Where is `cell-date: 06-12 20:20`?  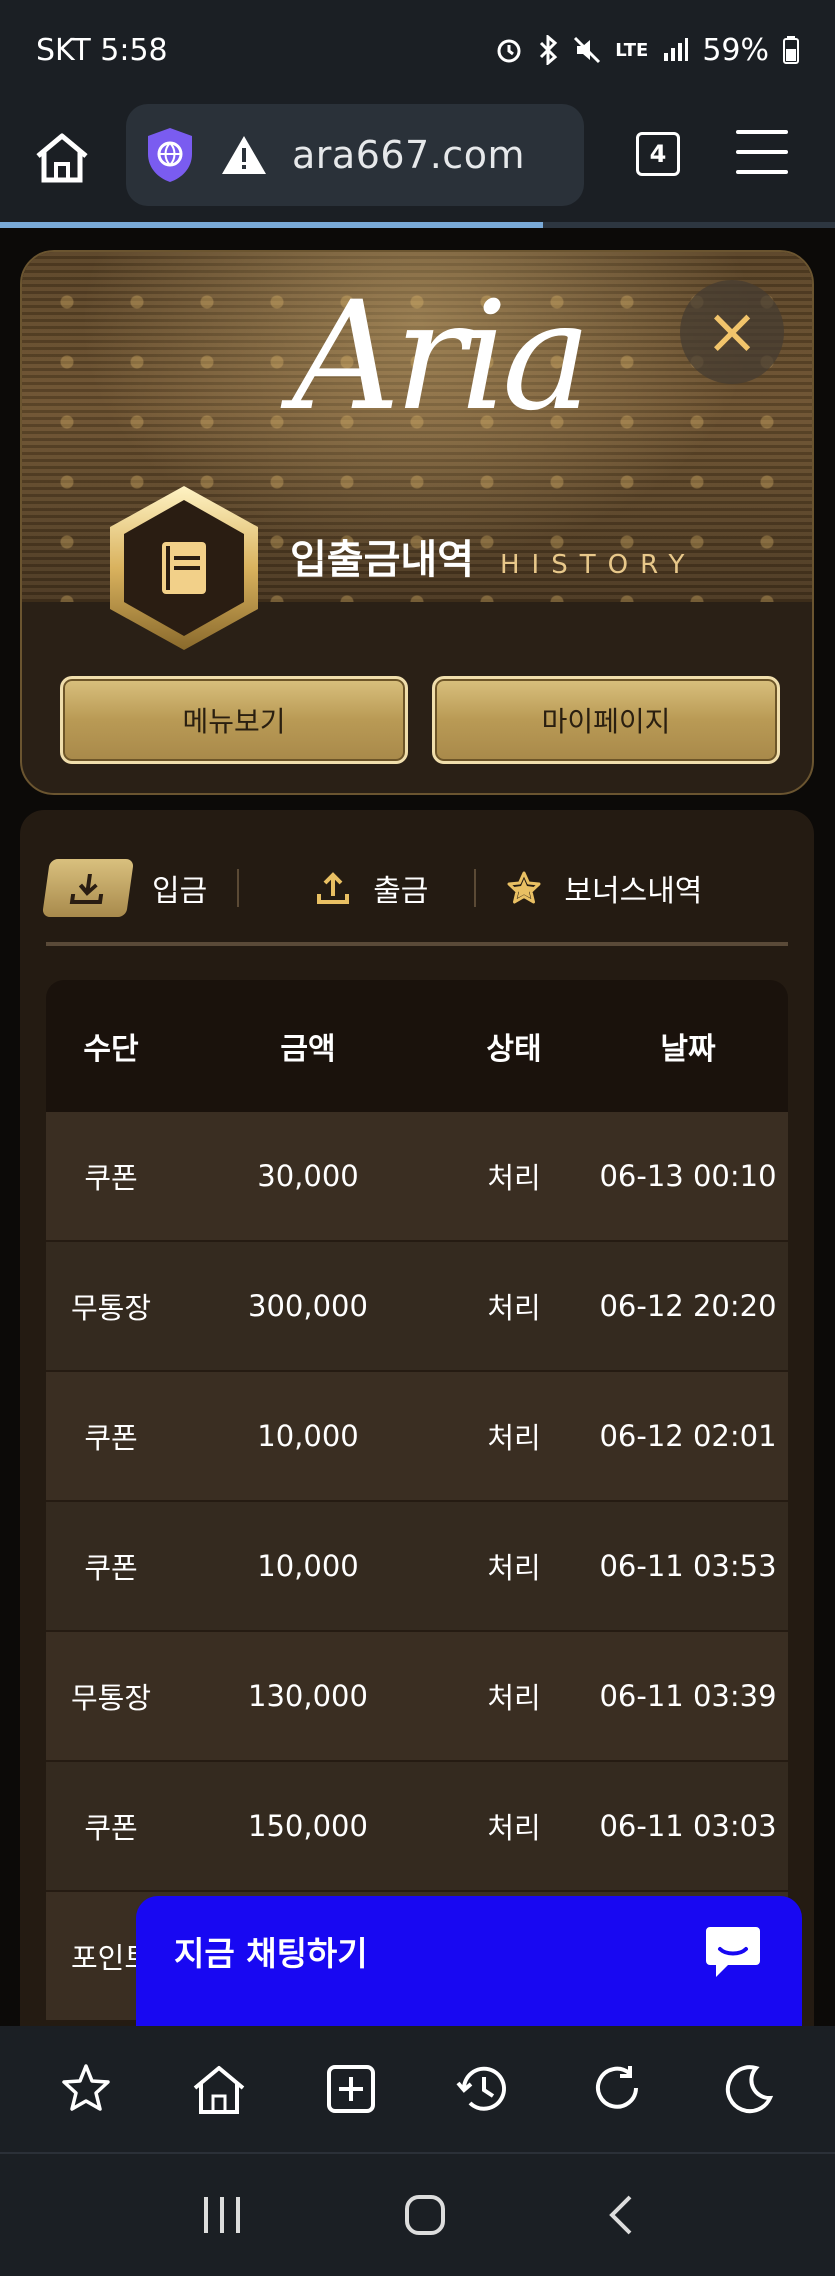 cell-date: 06-12 20:20 is located at coordinates (688, 1306).